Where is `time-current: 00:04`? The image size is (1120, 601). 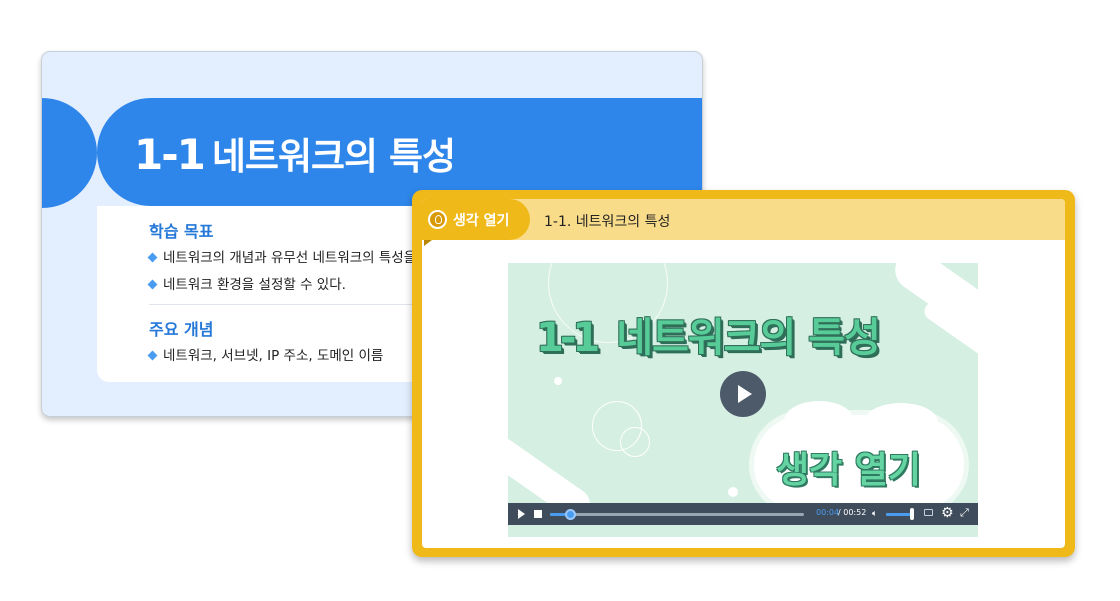 time-current: 00:04 is located at coordinates (828, 512).